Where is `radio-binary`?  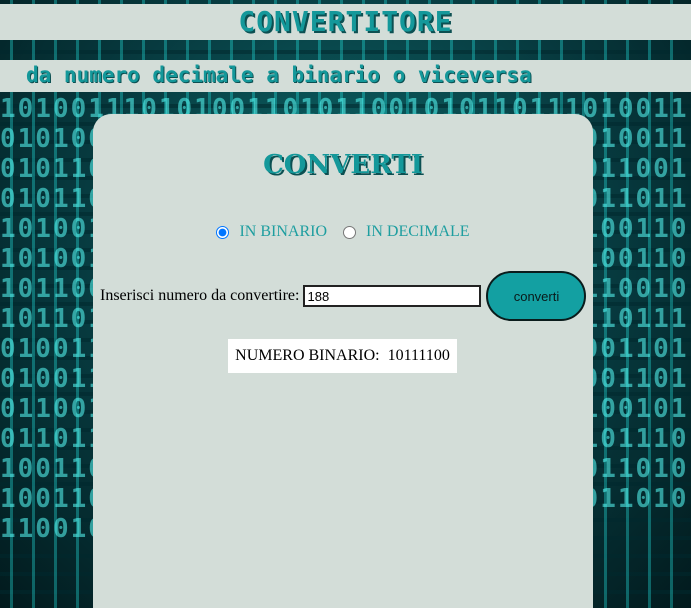
radio-binary is located at coordinates (223, 232).